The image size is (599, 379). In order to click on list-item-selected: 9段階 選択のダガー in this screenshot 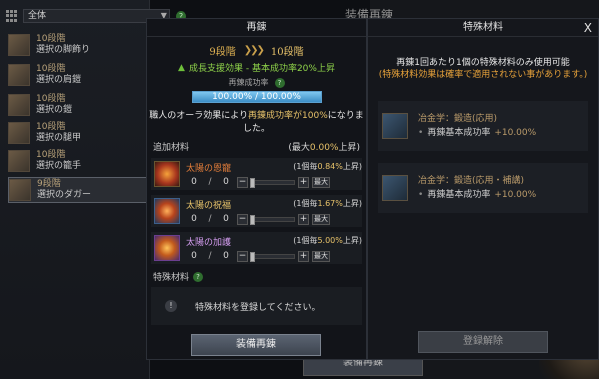, I will do `click(78, 190)`.